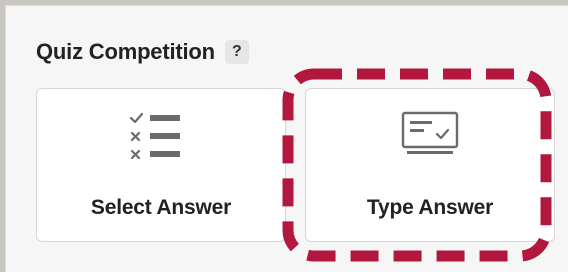  What do you see at coordinates (430, 207) in the screenshot?
I see `type-answer-label: Type Answer` at bounding box center [430, 207].